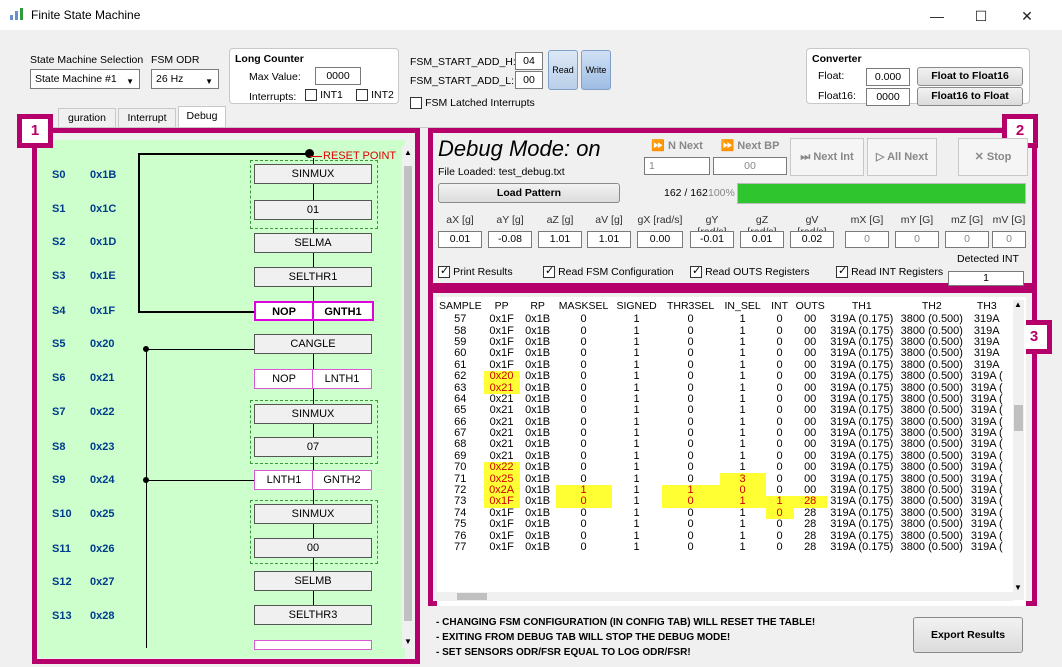  What do you see at coordinates (810, 524) in the screenshot?
I see `table-cell: 28` at bounding box center [810, 524].